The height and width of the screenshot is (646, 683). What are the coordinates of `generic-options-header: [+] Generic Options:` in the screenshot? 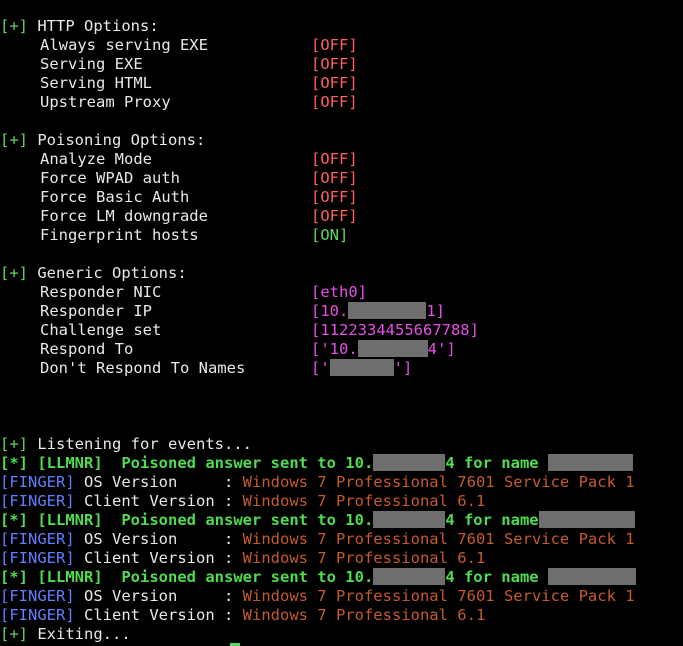 It's located at (93, 273).